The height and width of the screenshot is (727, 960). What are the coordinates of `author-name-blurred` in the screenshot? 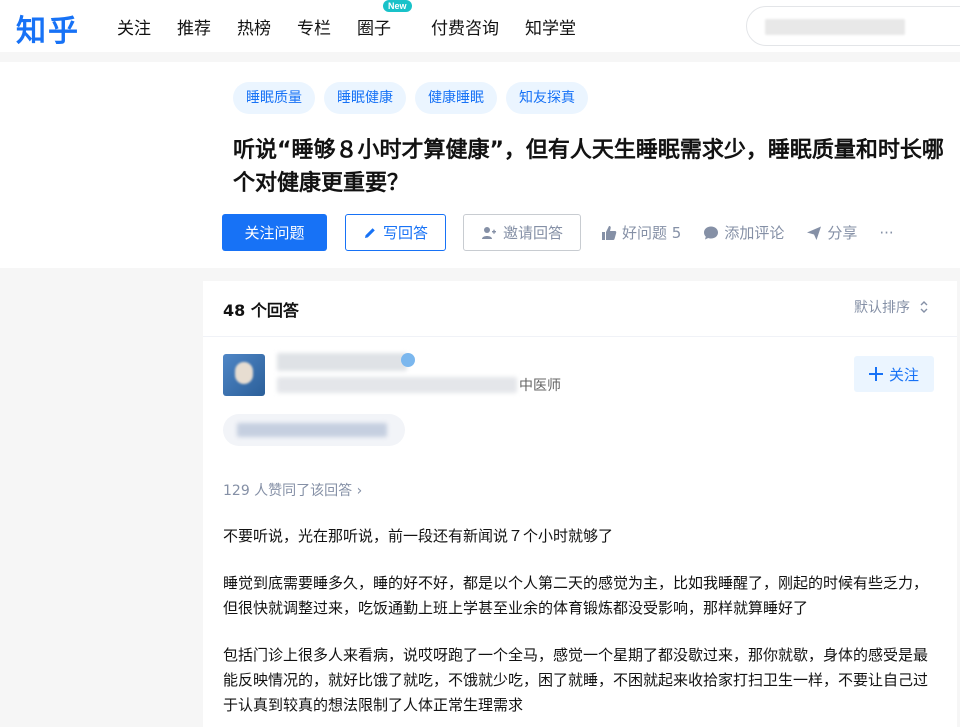 It's located at (342, 362).